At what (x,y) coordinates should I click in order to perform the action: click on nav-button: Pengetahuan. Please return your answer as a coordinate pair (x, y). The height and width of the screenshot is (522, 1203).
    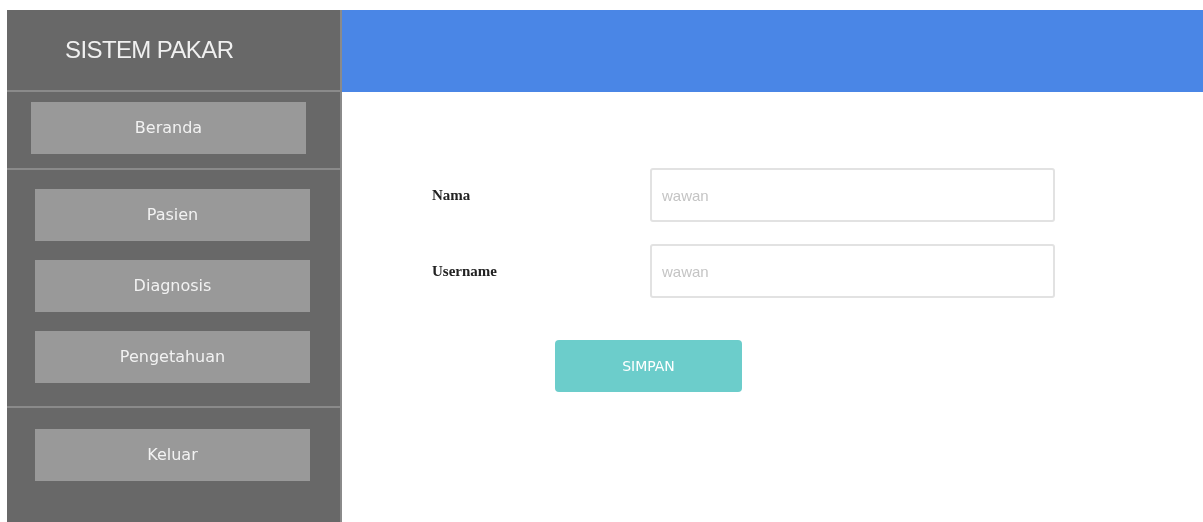
    Looking at the image, I should click on (172, 357).